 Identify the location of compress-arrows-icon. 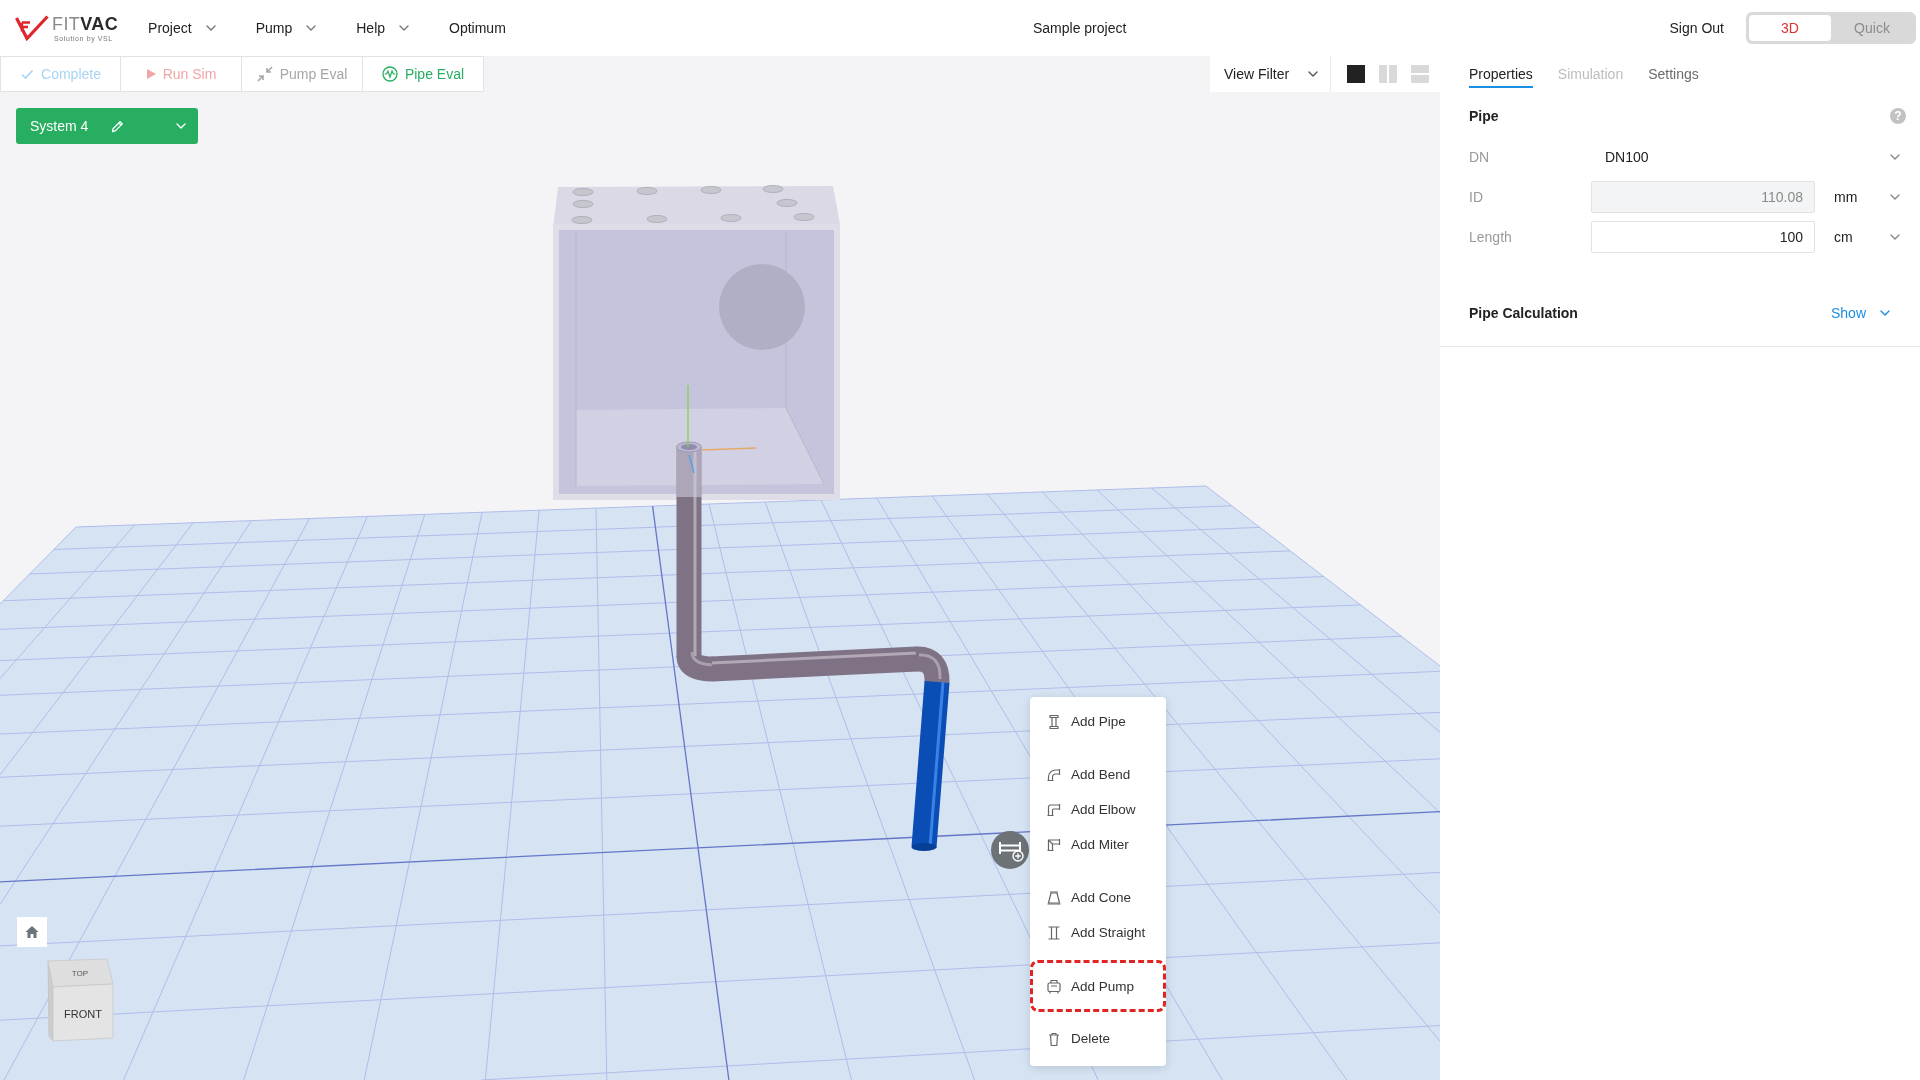
(264, 74).